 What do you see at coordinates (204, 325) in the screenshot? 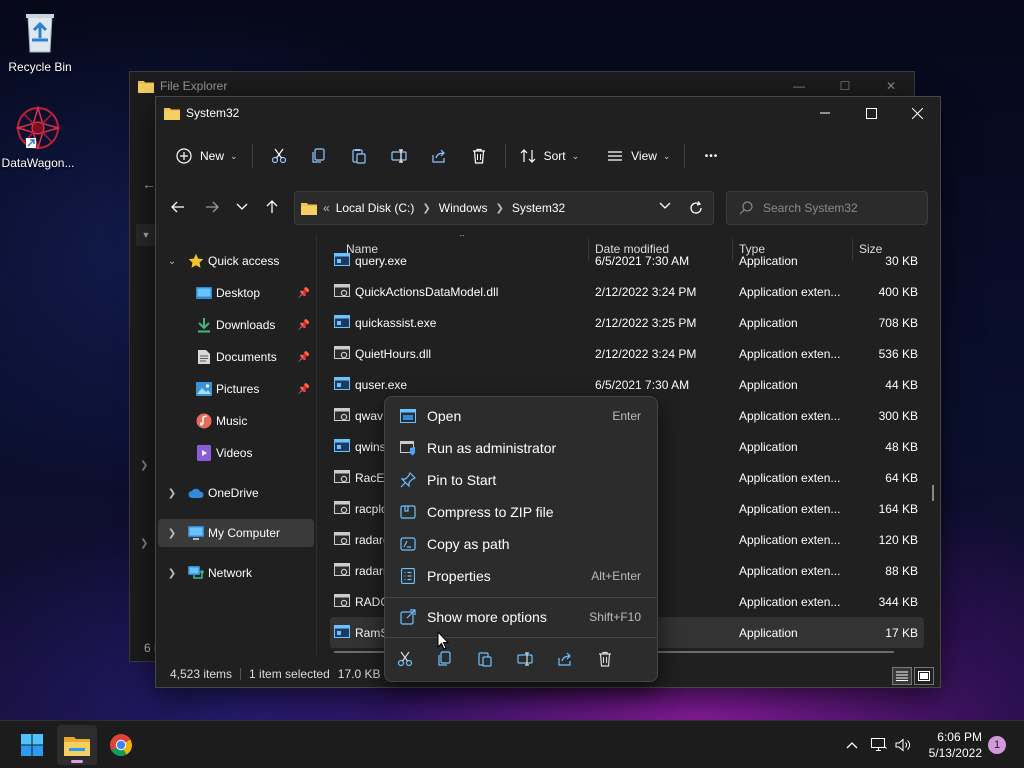
I see `download-icon` at bounding box center [204, 325].